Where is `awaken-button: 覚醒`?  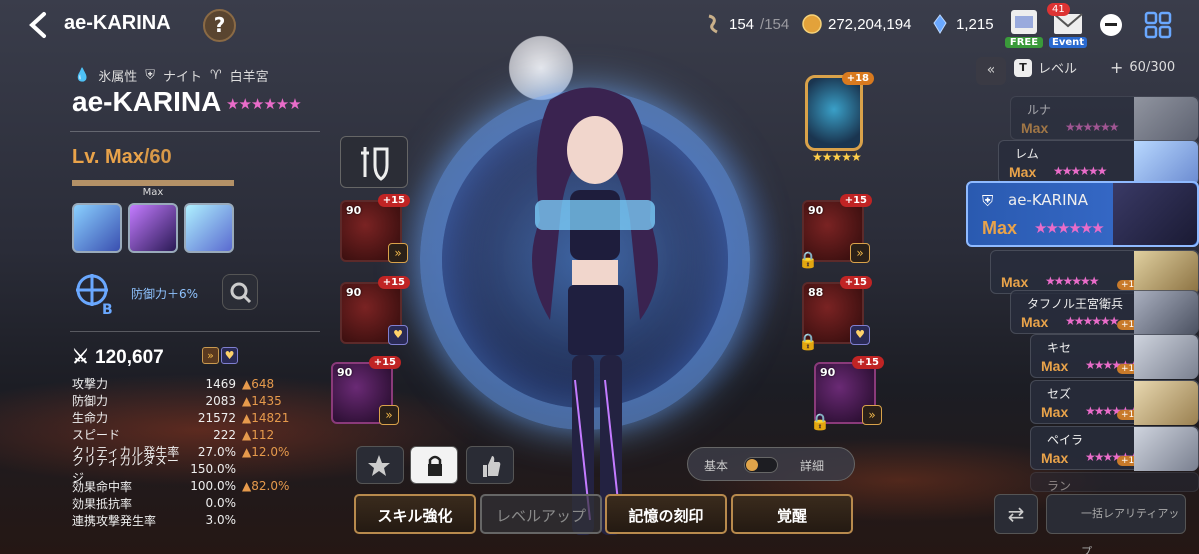
awaken-button: 覚醒 is located at coordinates (792, 514).